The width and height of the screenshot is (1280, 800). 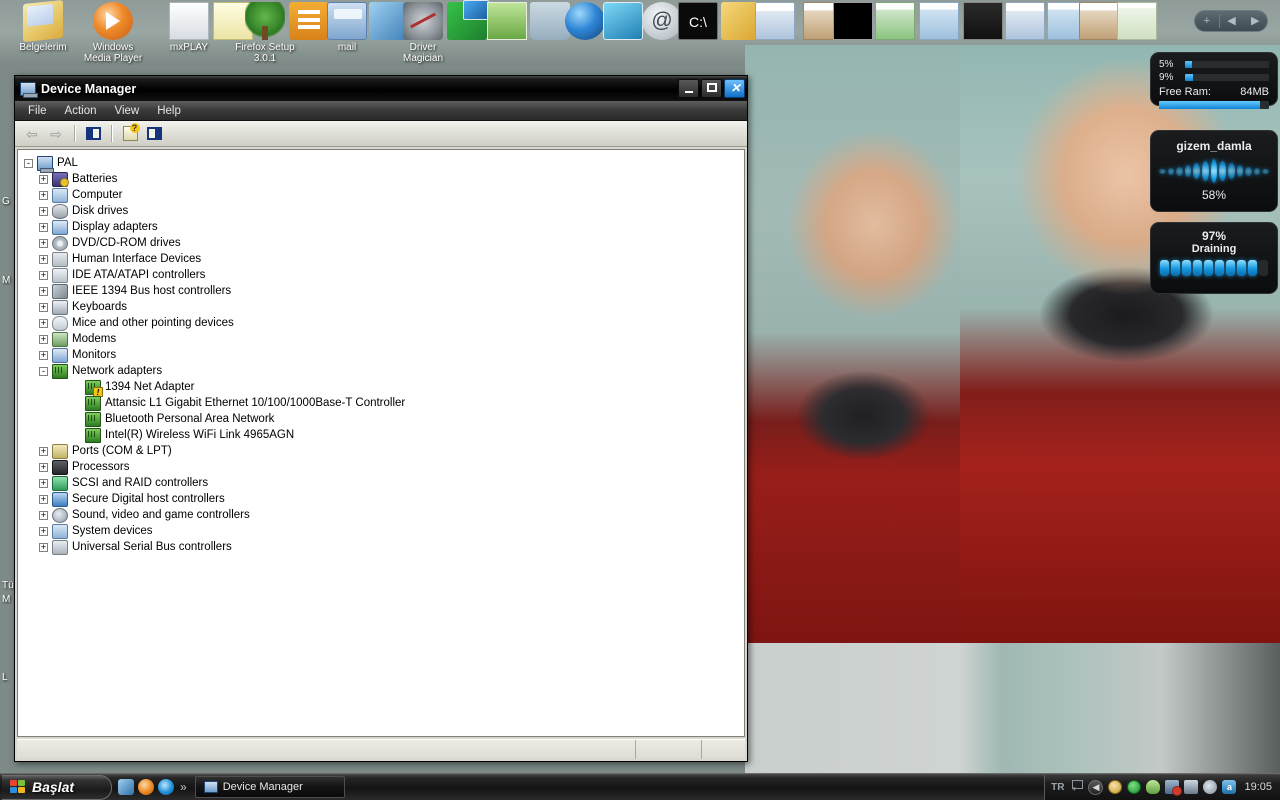 I want to click on tree-node-ports-com-lpt: + Ports (COM & LPT), so click(x=384, y=451).